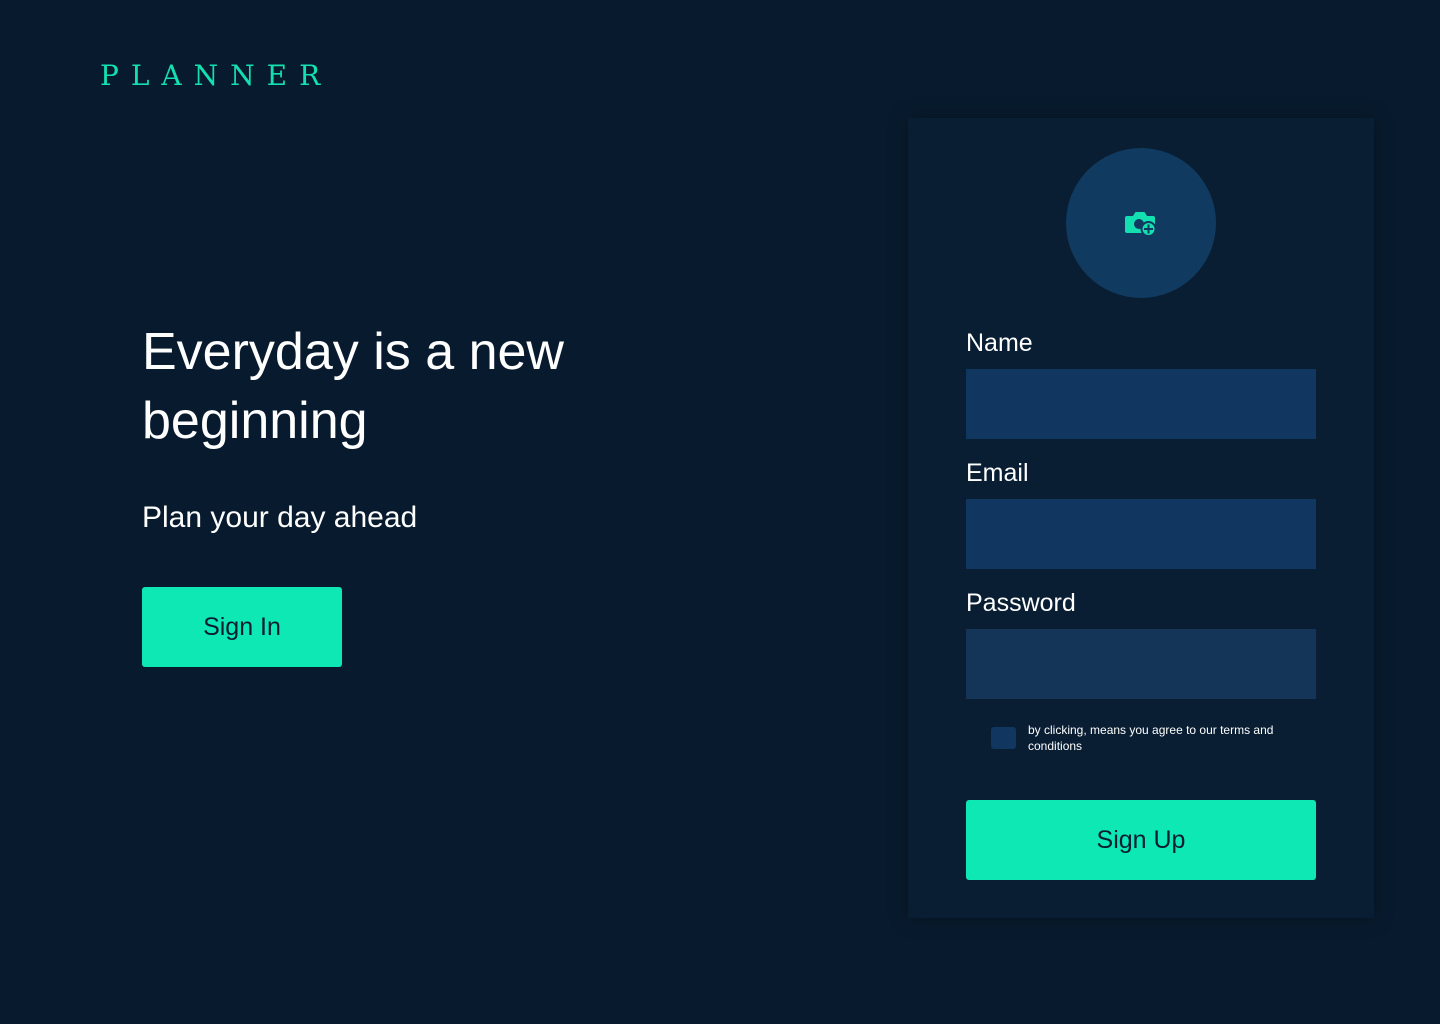 The image size is (1440, 1024). Describe the element at coordinates (1141, 534) in the screenshot. I see `email-field` at that location.